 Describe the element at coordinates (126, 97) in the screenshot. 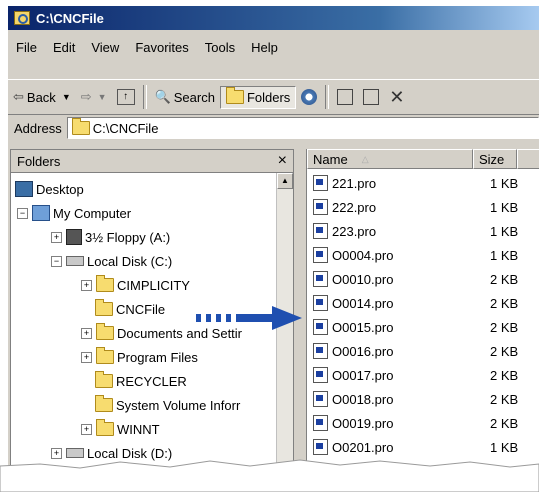

I see `up-folder-button: ↑` at that location.